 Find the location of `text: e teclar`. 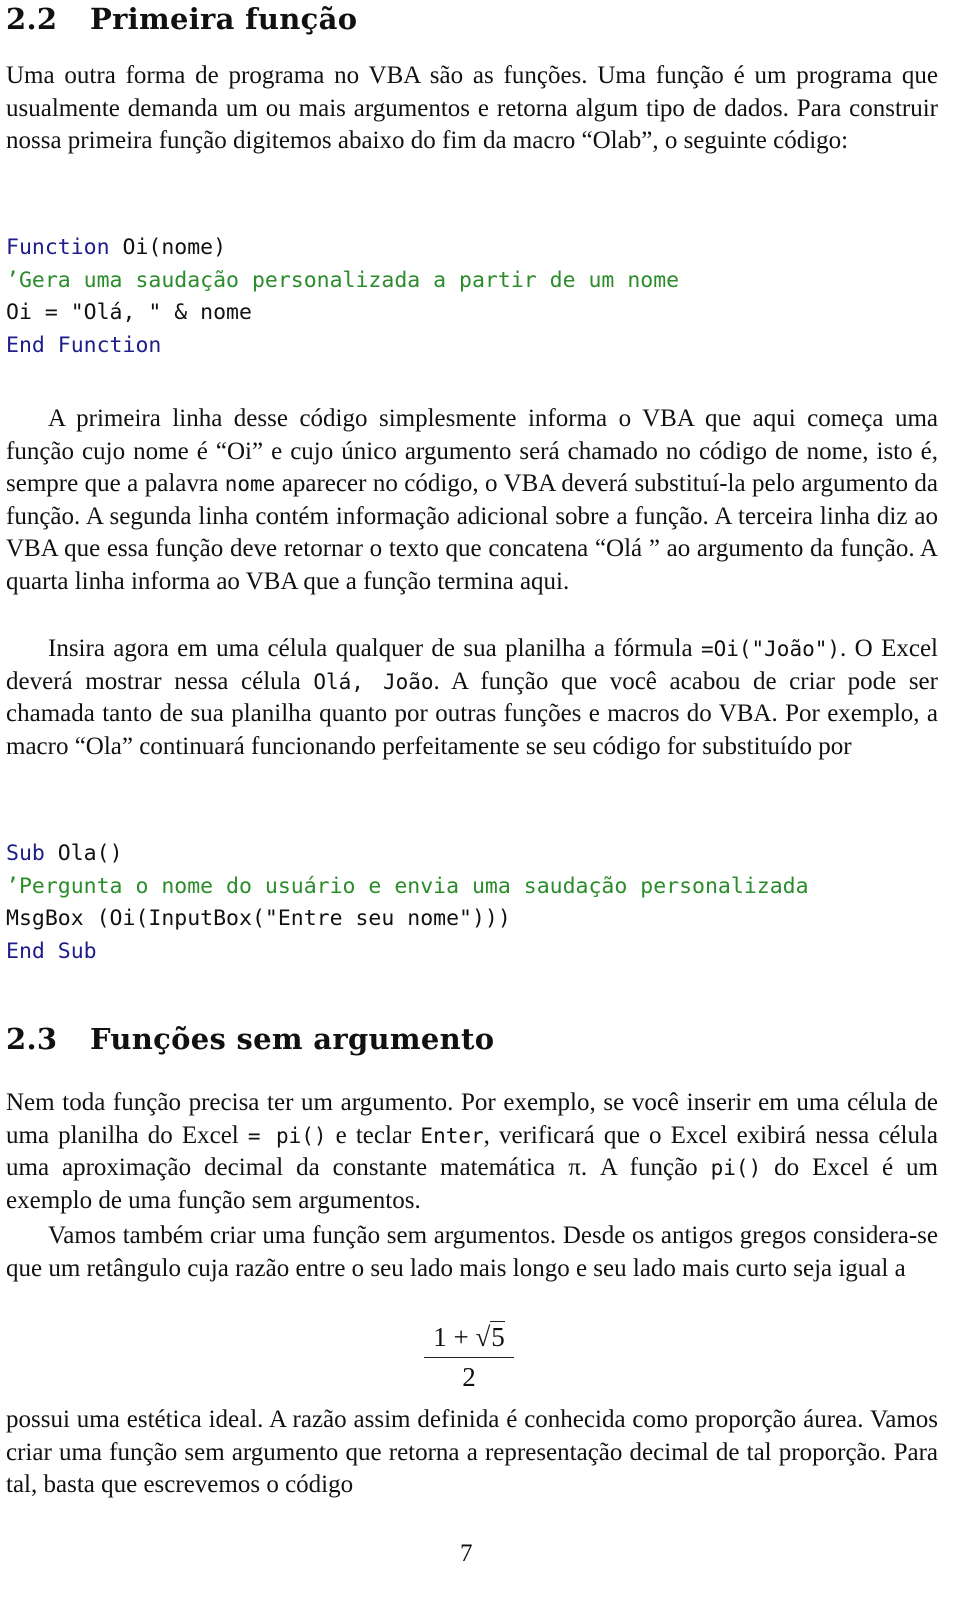

text: e teclar is located at coordinates (373, 1135).